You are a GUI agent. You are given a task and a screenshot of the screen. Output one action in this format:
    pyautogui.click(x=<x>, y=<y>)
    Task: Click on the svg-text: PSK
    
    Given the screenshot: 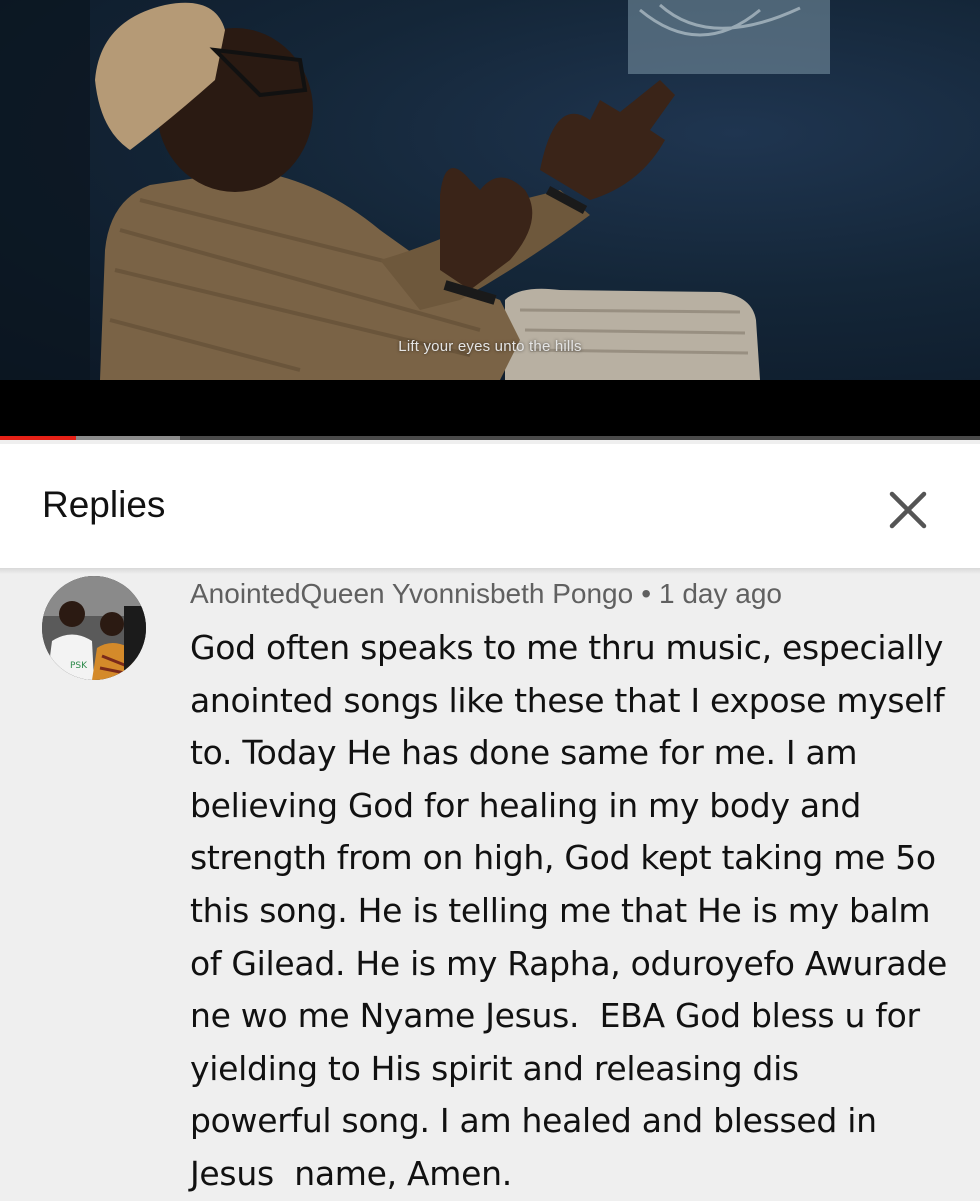 What is the action you would take?
    pyautogui.click(x=79, y=666)
    